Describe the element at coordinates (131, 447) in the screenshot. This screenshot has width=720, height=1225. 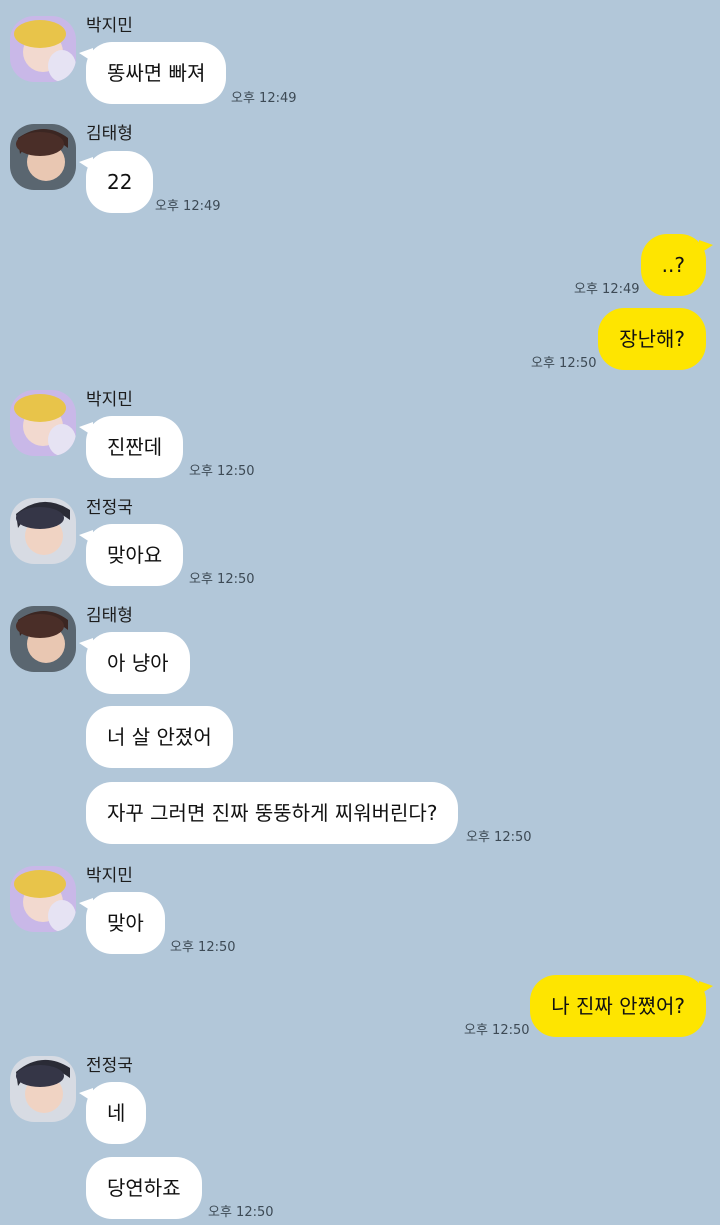
I see `message-bubble: 진짠데` at that location.